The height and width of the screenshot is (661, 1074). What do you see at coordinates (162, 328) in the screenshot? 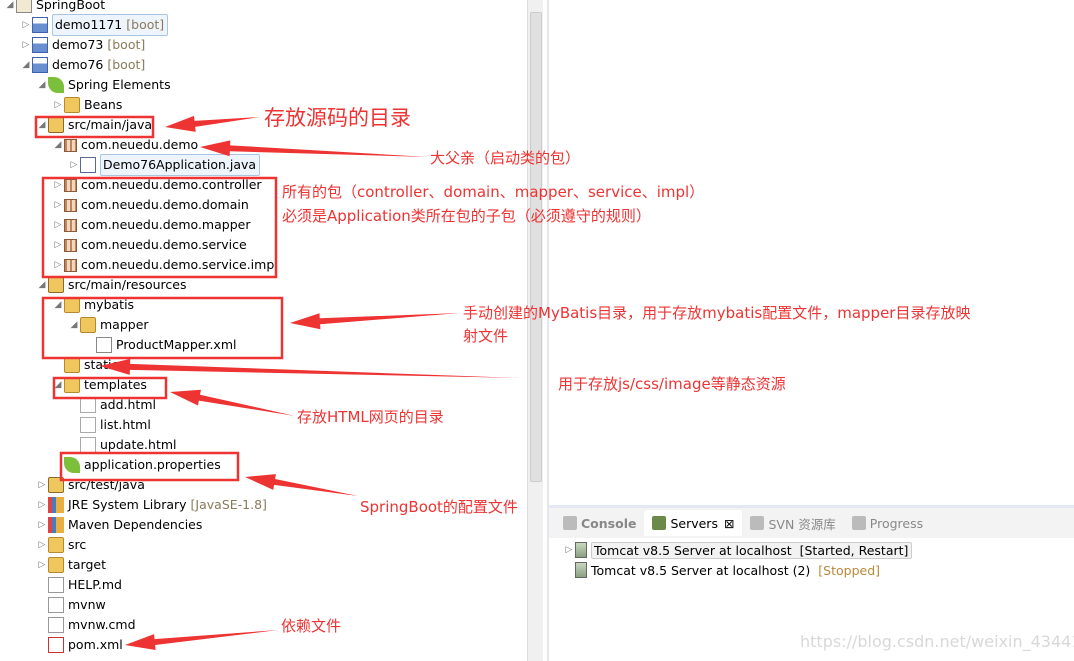
I see `highlight-box-mybatis` at bounding box center [162, 328].